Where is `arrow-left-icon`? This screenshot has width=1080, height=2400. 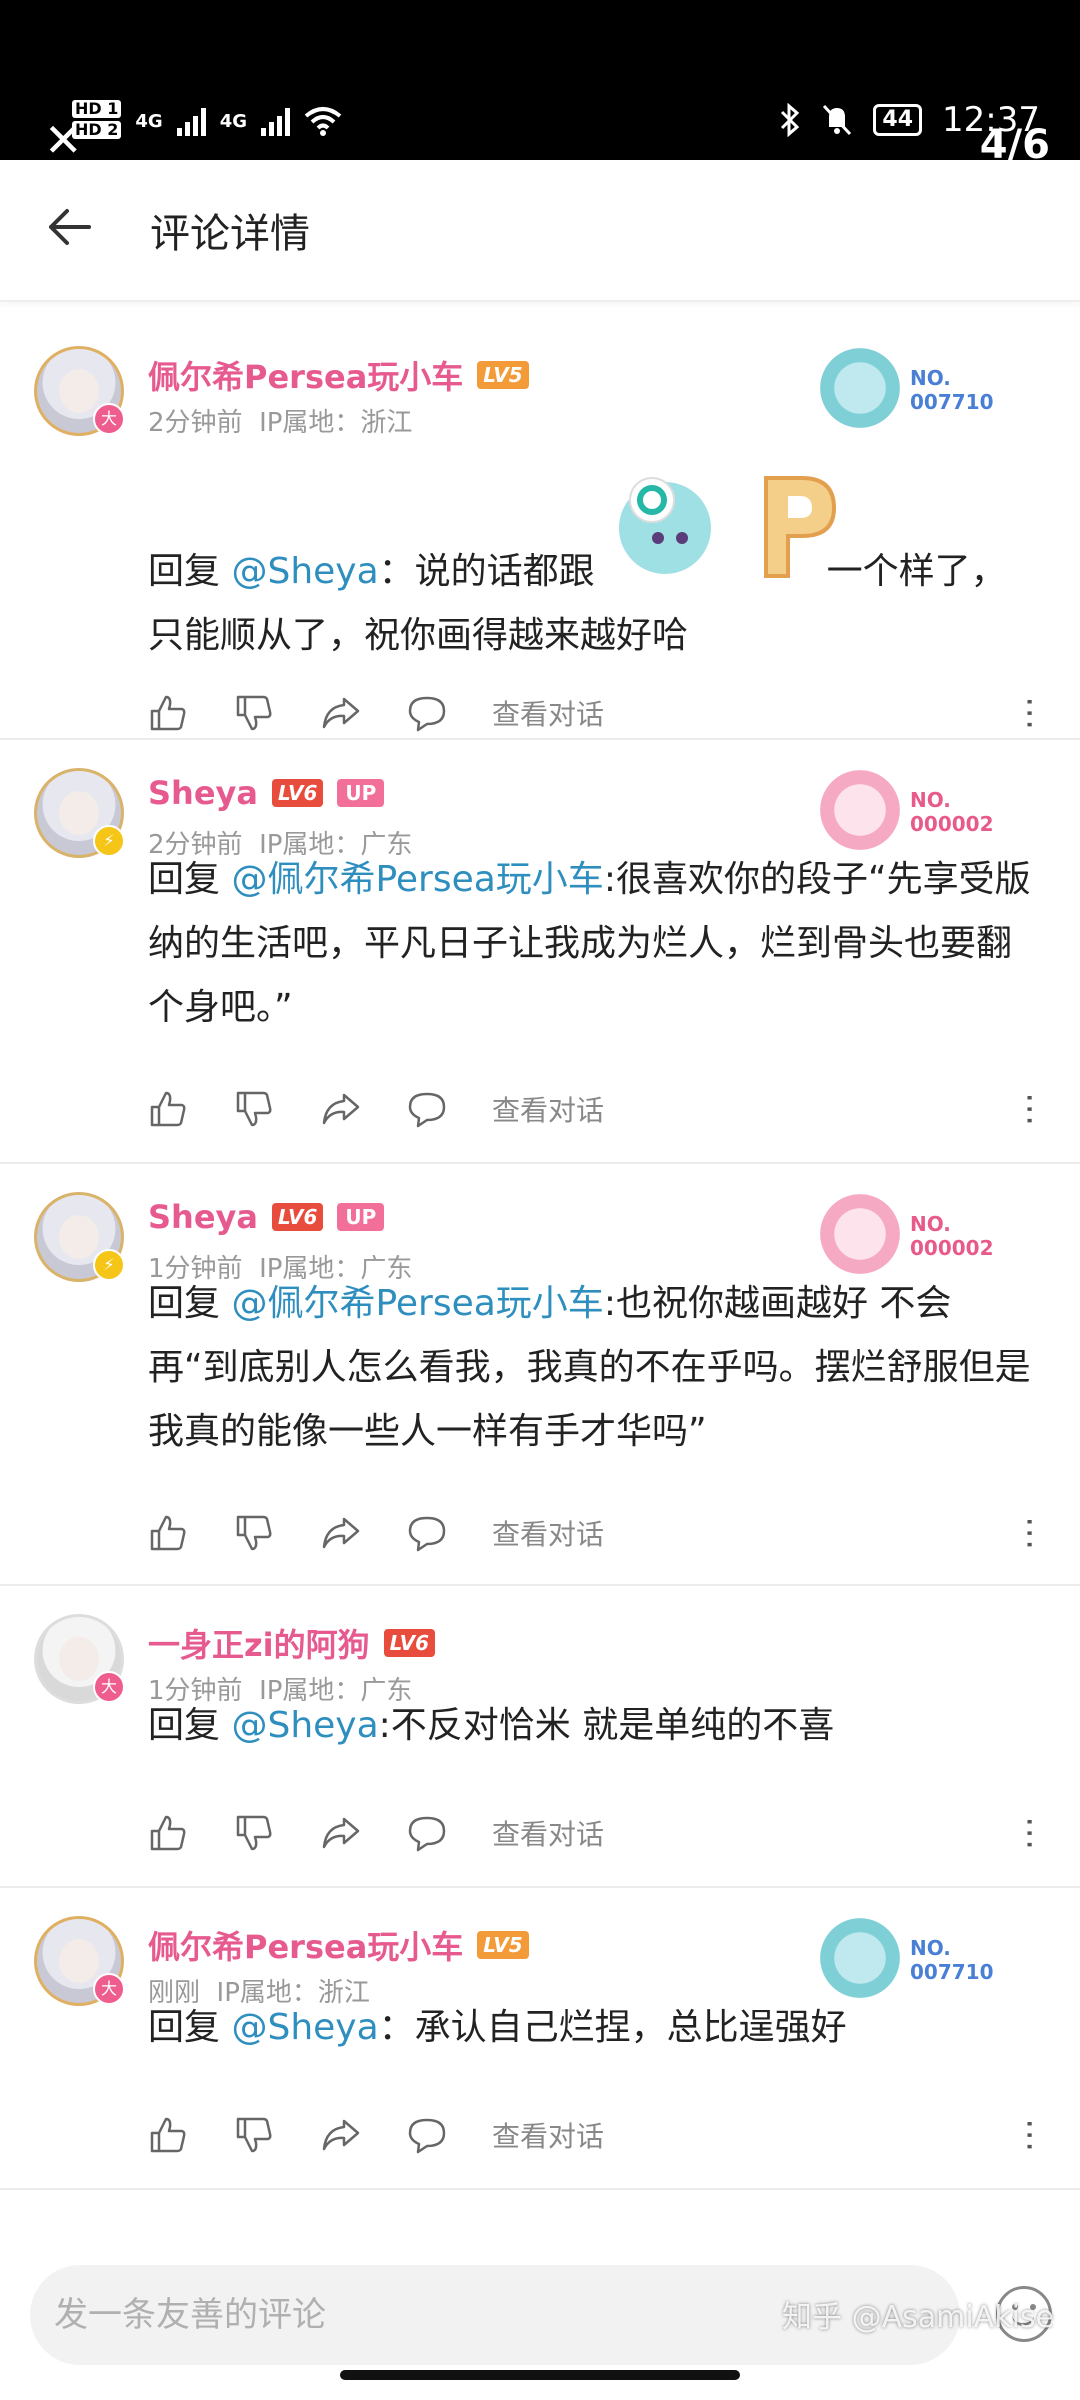 arrow-left-icon is located at coordinates (75, 230).